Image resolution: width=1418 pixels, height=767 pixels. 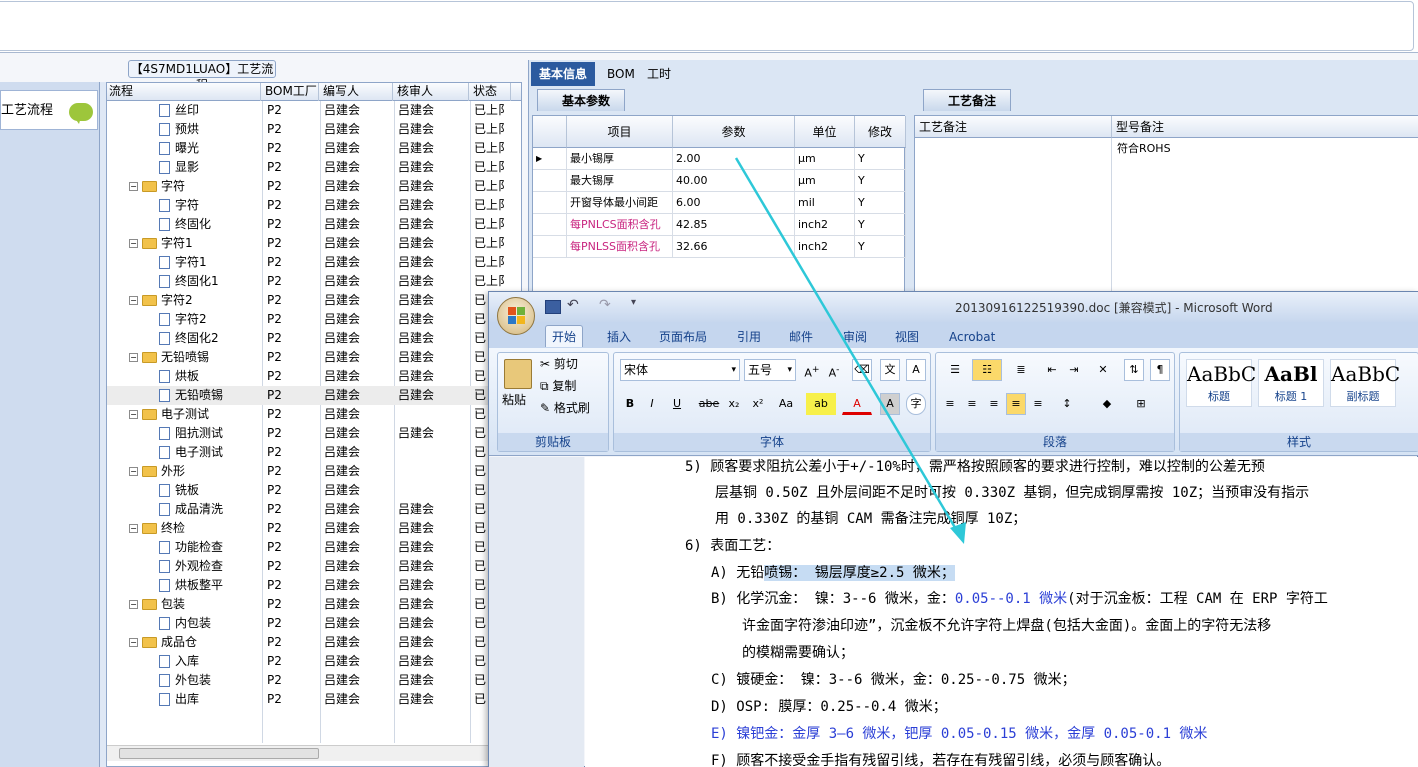 What do you see at coordinates (210, 699) in the screenshot?
I see `tree-node: 出库` at bounding box center [210, 699].